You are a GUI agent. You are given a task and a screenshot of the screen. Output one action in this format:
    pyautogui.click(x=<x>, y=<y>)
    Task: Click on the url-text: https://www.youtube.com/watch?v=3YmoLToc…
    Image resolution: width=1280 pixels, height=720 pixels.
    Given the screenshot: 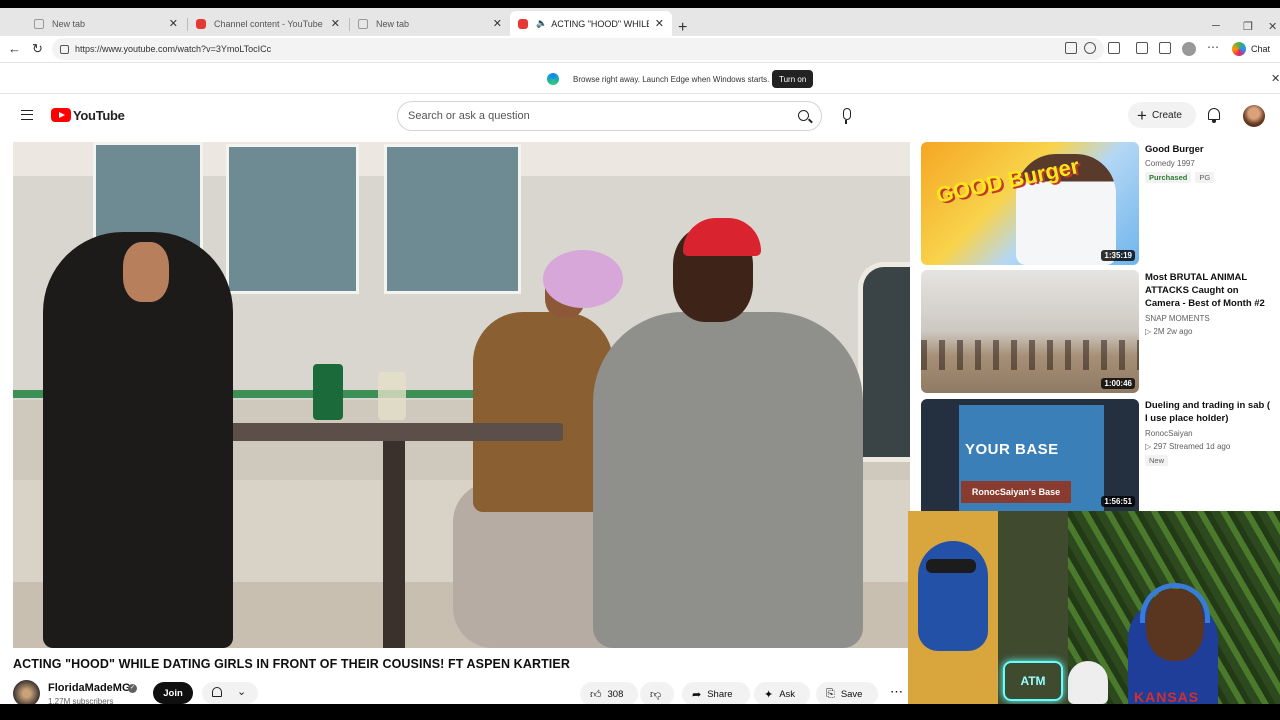 What is the action you would take?
    pyautogui.click(x=173, y=49)
    